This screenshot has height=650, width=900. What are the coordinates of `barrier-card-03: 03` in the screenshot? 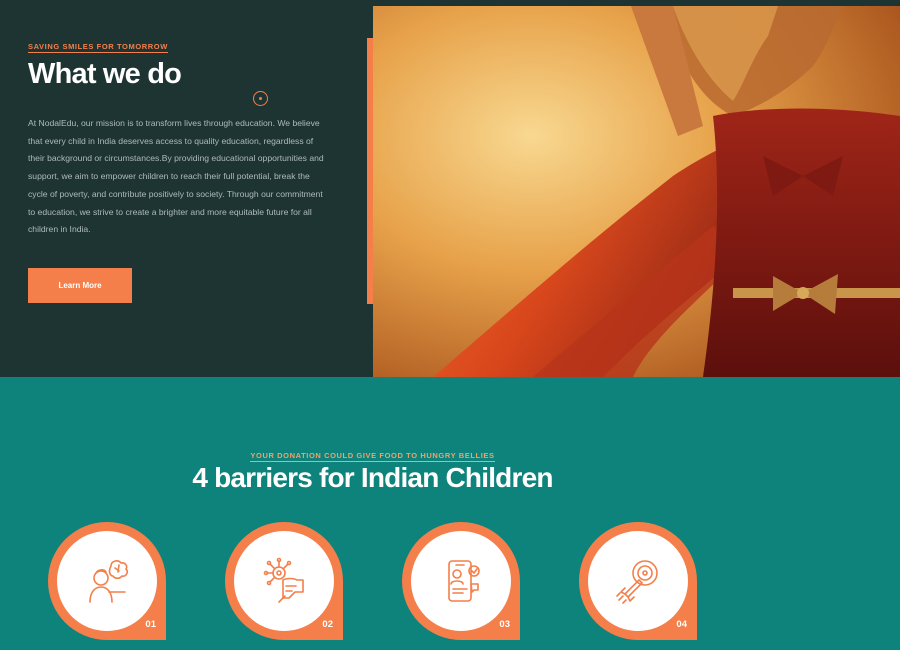 It's located at (461, 582).